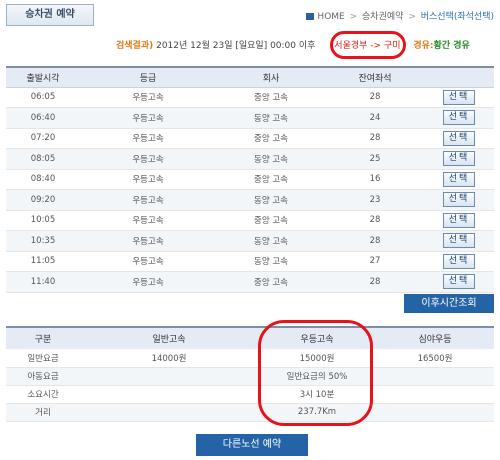  What do you see at coordinates (375, 77) in the screenshot?
I see `column-header-seats: 잔여좌석` at bounding box center [375, 77].